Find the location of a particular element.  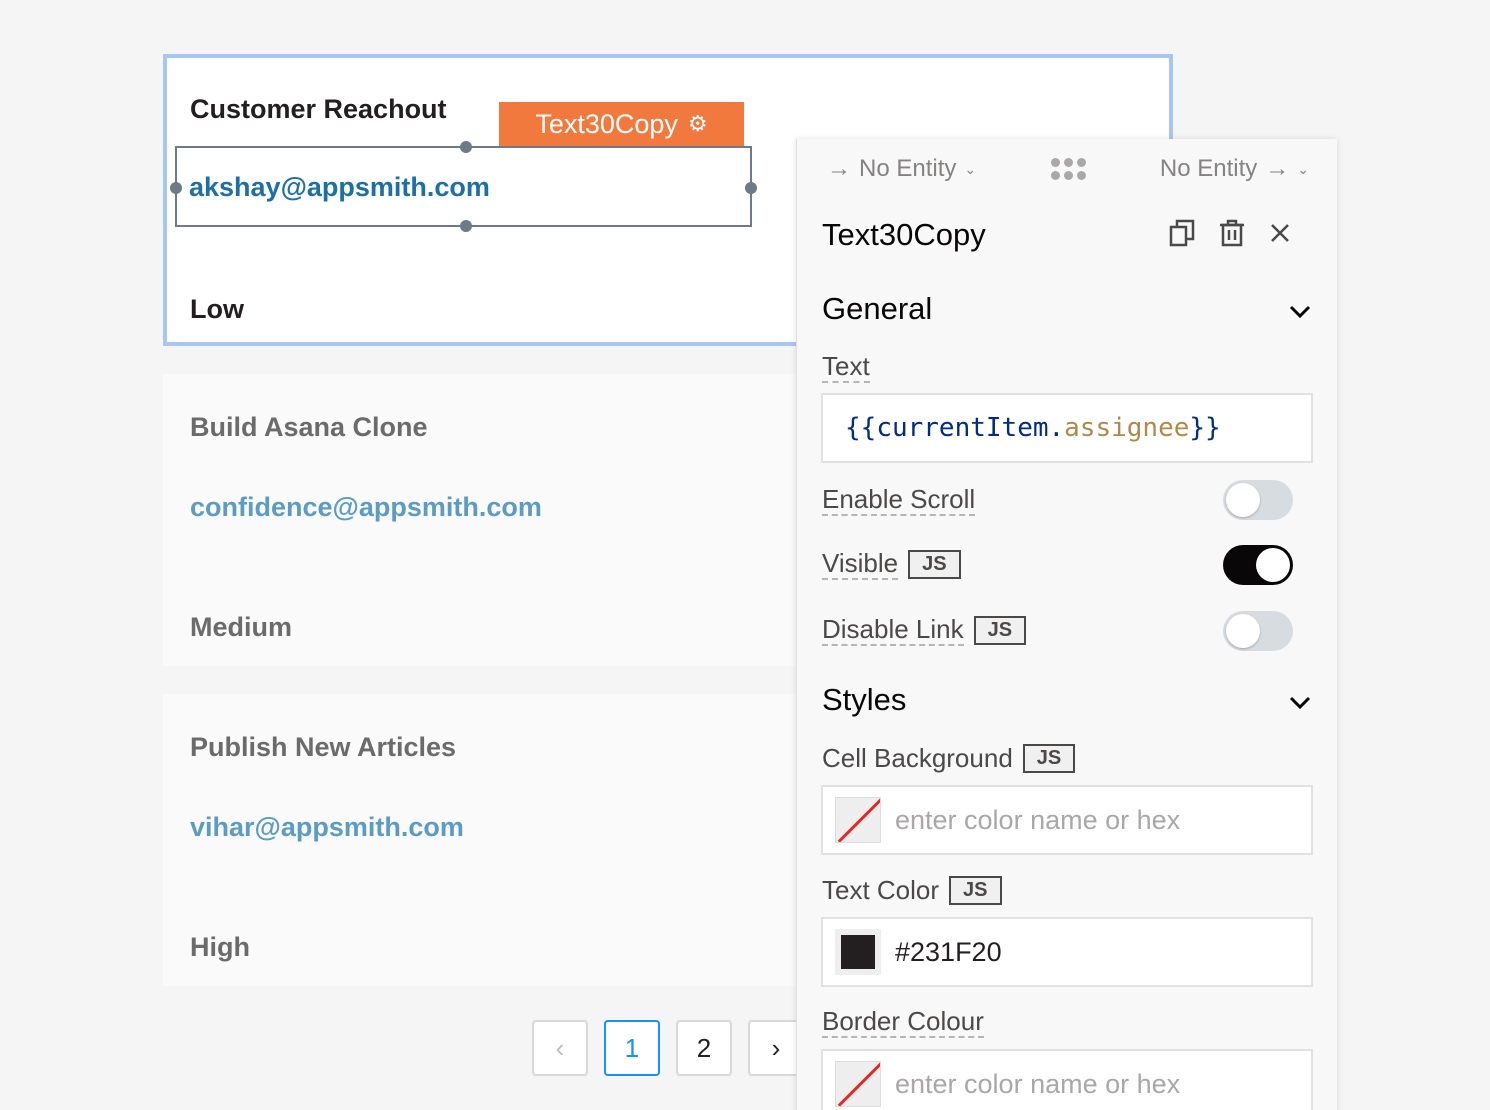

cell-background-placeholder: enter color name or hex is located at coordinates (1038, 819).